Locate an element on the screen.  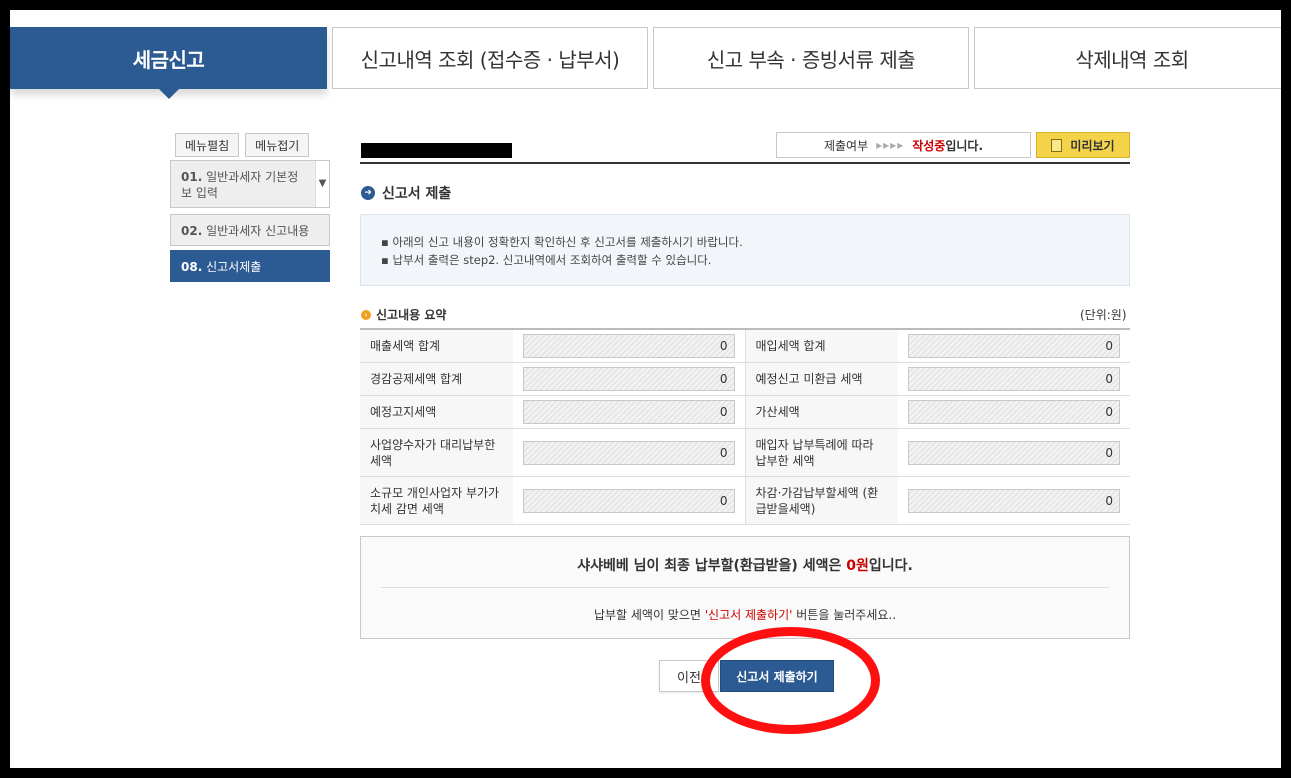
row-label: 차감·가감납부할세액 (환급받을세액) is located at coordinates (821, 500).